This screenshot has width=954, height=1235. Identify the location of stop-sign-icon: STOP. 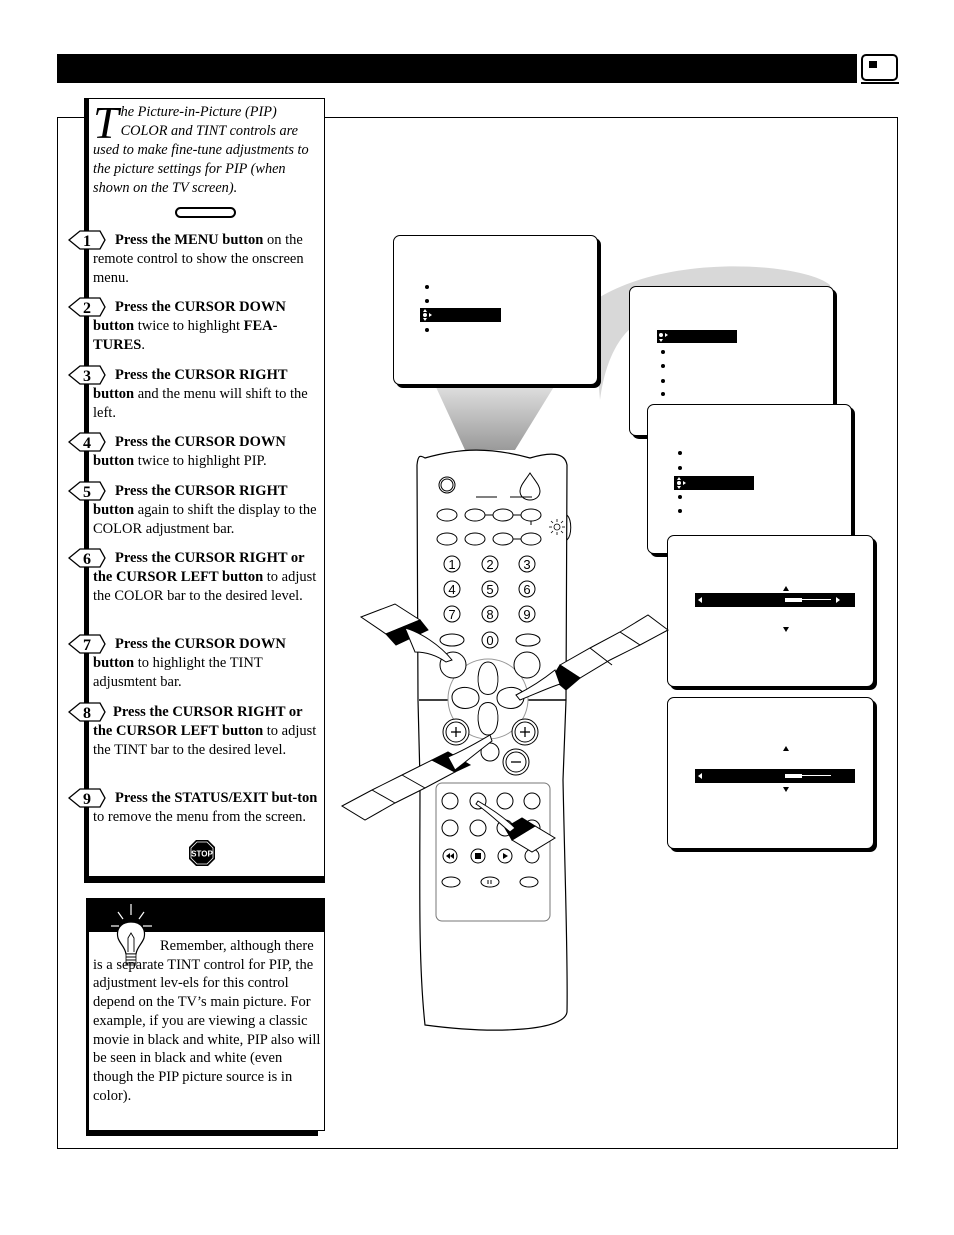
(202, 853).